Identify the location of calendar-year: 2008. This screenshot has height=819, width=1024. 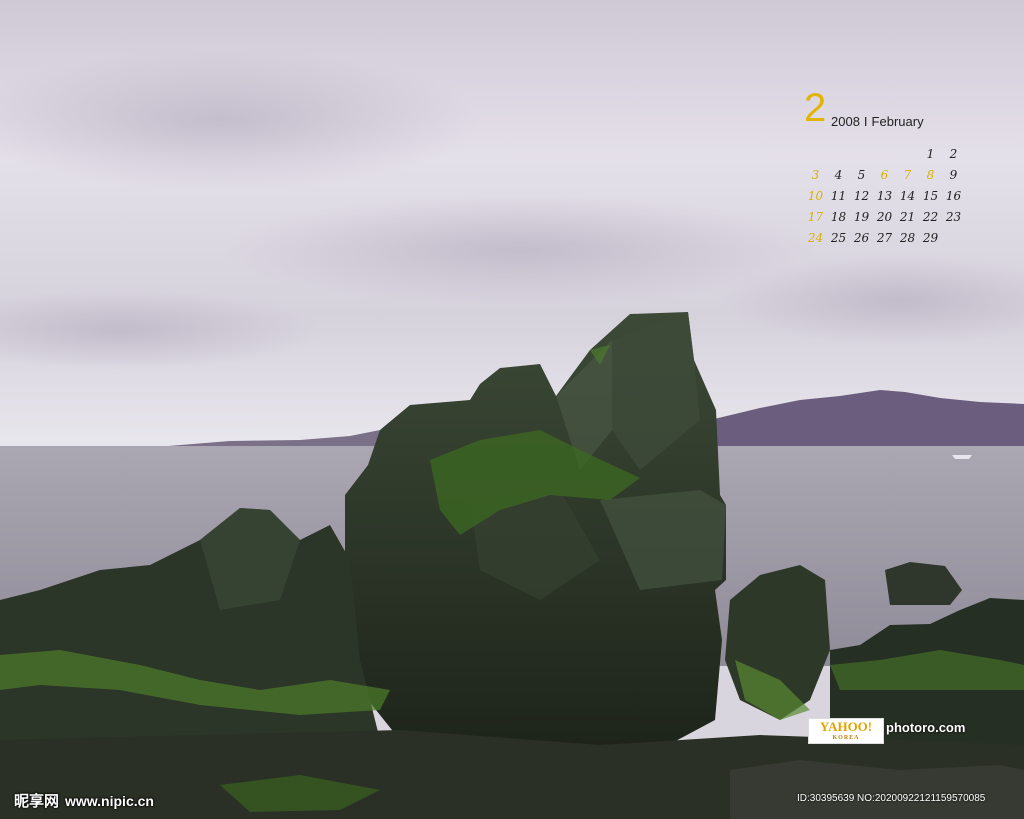
(845, 121).